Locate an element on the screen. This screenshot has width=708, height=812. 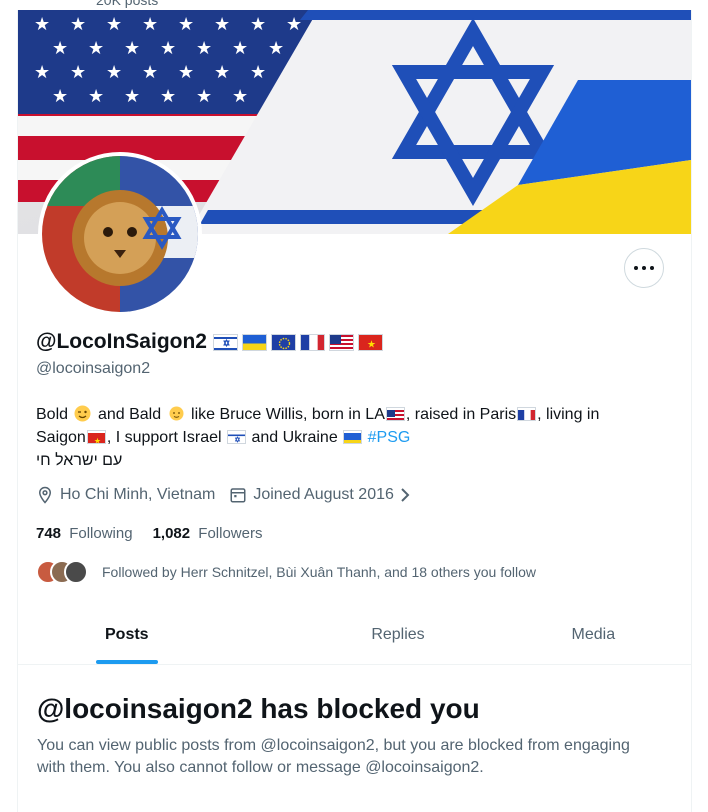
tab-posts: Posts is located at coordinates (159, 635).